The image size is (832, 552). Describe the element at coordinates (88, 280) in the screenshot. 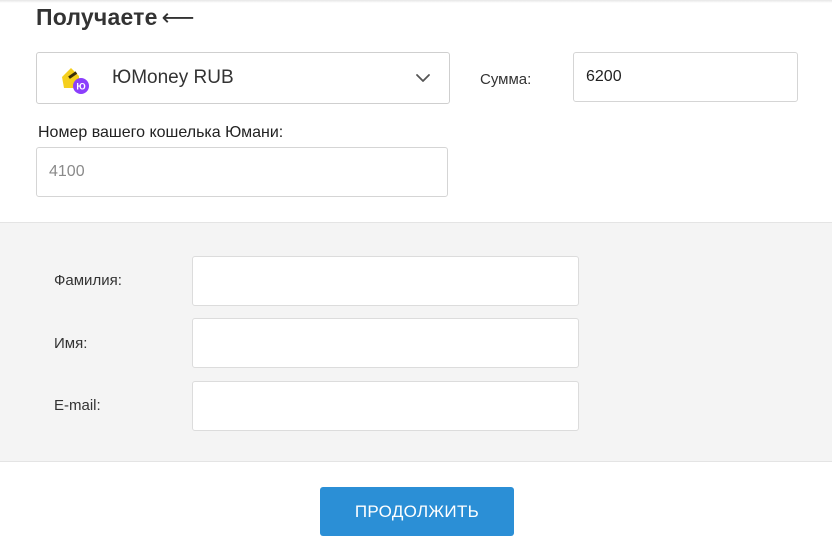

I see `surname-label: Фамилия:` at that location.